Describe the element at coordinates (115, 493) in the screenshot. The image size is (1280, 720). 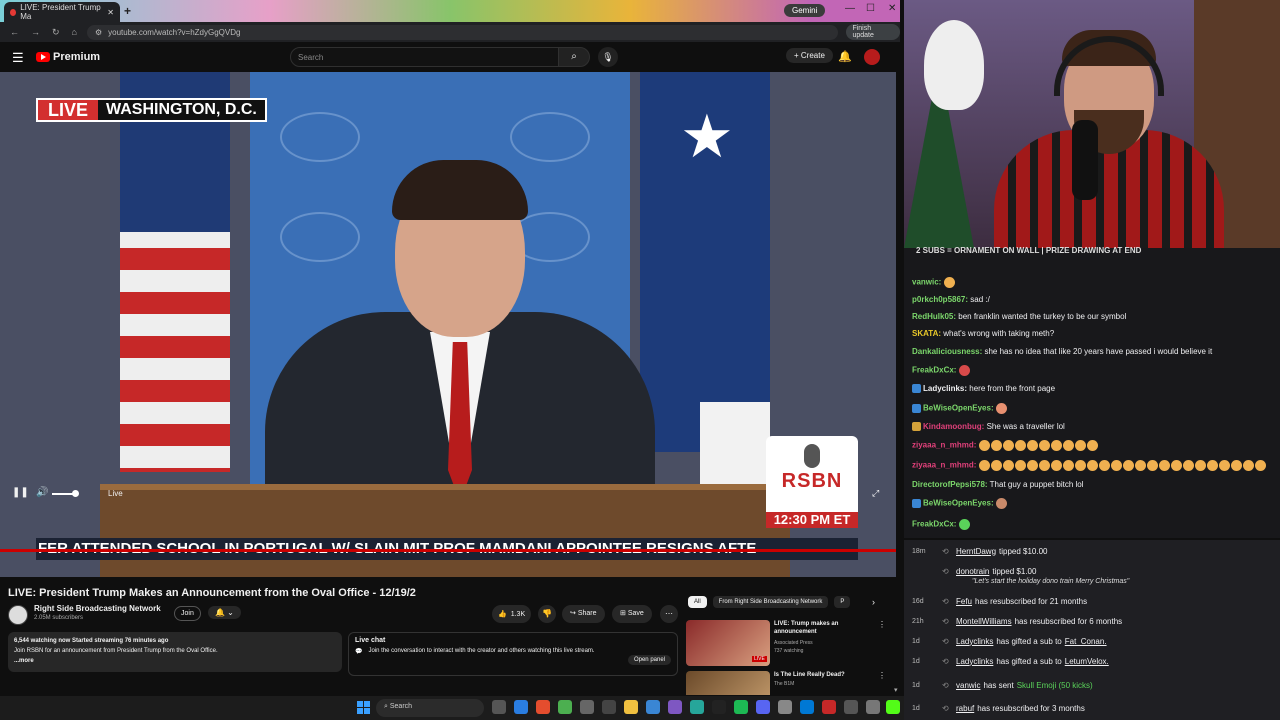
I see `live-indicator: Live` at that location.